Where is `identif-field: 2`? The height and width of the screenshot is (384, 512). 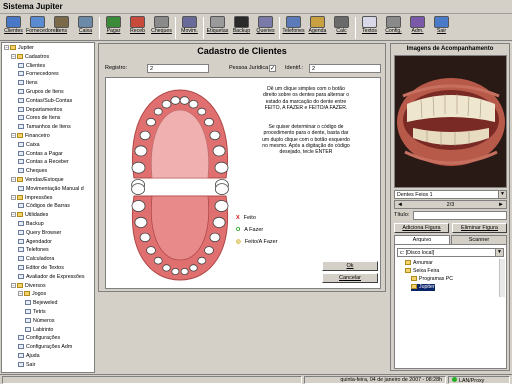
identif-field: 2 is located at coordinates (345, 68).